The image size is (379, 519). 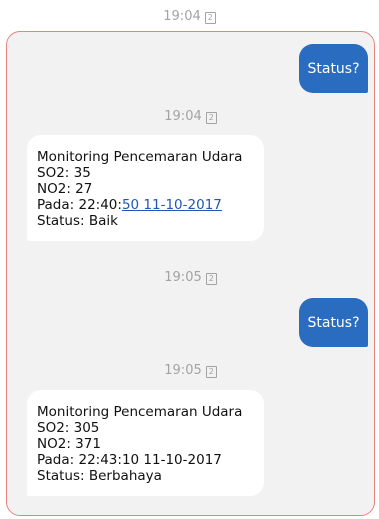 I want to click on message-line-pada: Pada: 22:40:50 11-10-2017, so click(x=139, y=205).